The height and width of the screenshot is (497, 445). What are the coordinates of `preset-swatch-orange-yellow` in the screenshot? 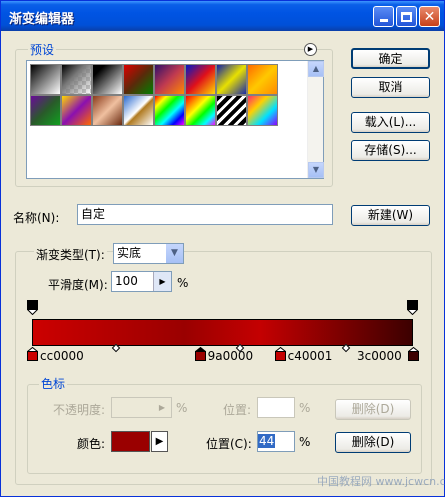 It's located at (262, 79).